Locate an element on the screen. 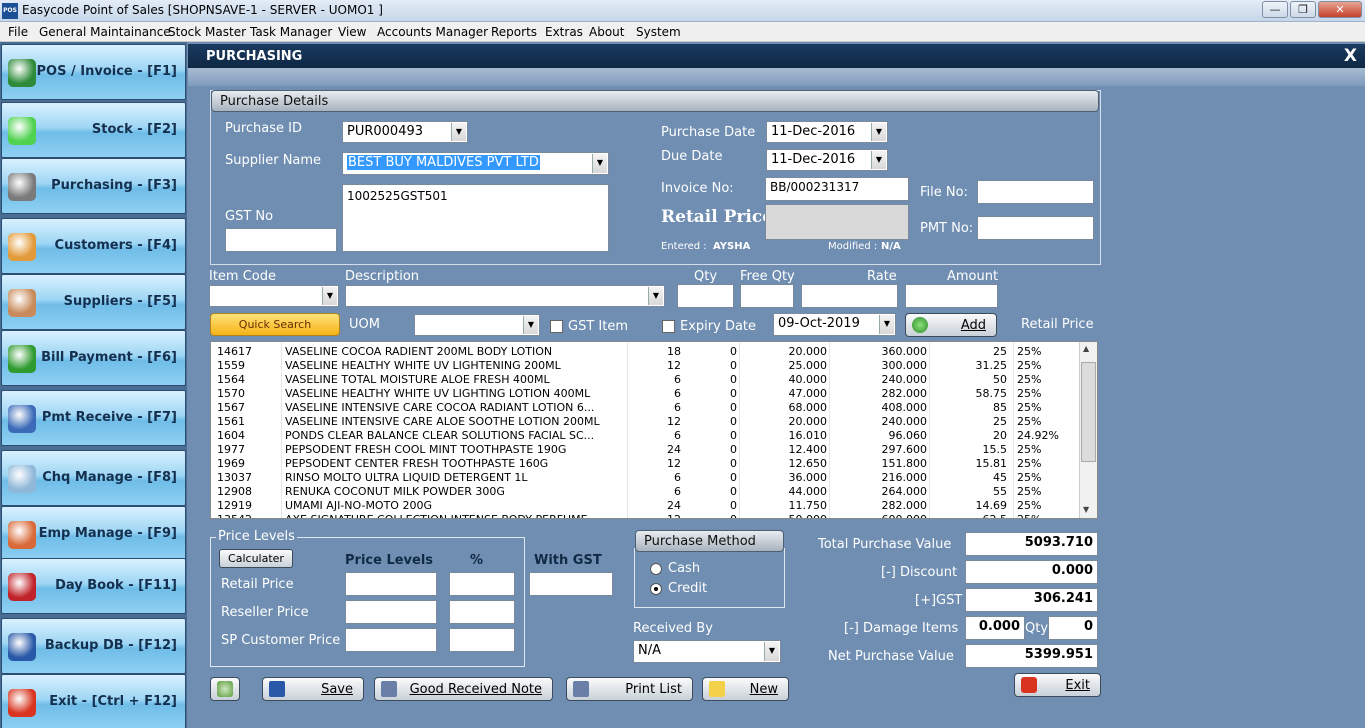  good-received-note-button: Good Received Note is located at coordinates (463, 689).